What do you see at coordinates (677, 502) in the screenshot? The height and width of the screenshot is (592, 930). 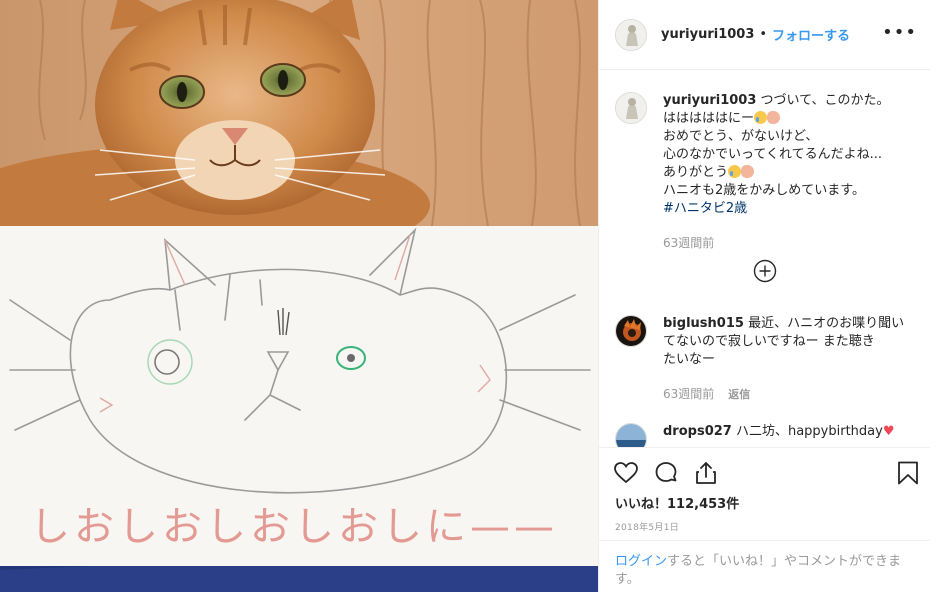 I see `like-count: いいね！112,453件` at bounding box center [677, 502].